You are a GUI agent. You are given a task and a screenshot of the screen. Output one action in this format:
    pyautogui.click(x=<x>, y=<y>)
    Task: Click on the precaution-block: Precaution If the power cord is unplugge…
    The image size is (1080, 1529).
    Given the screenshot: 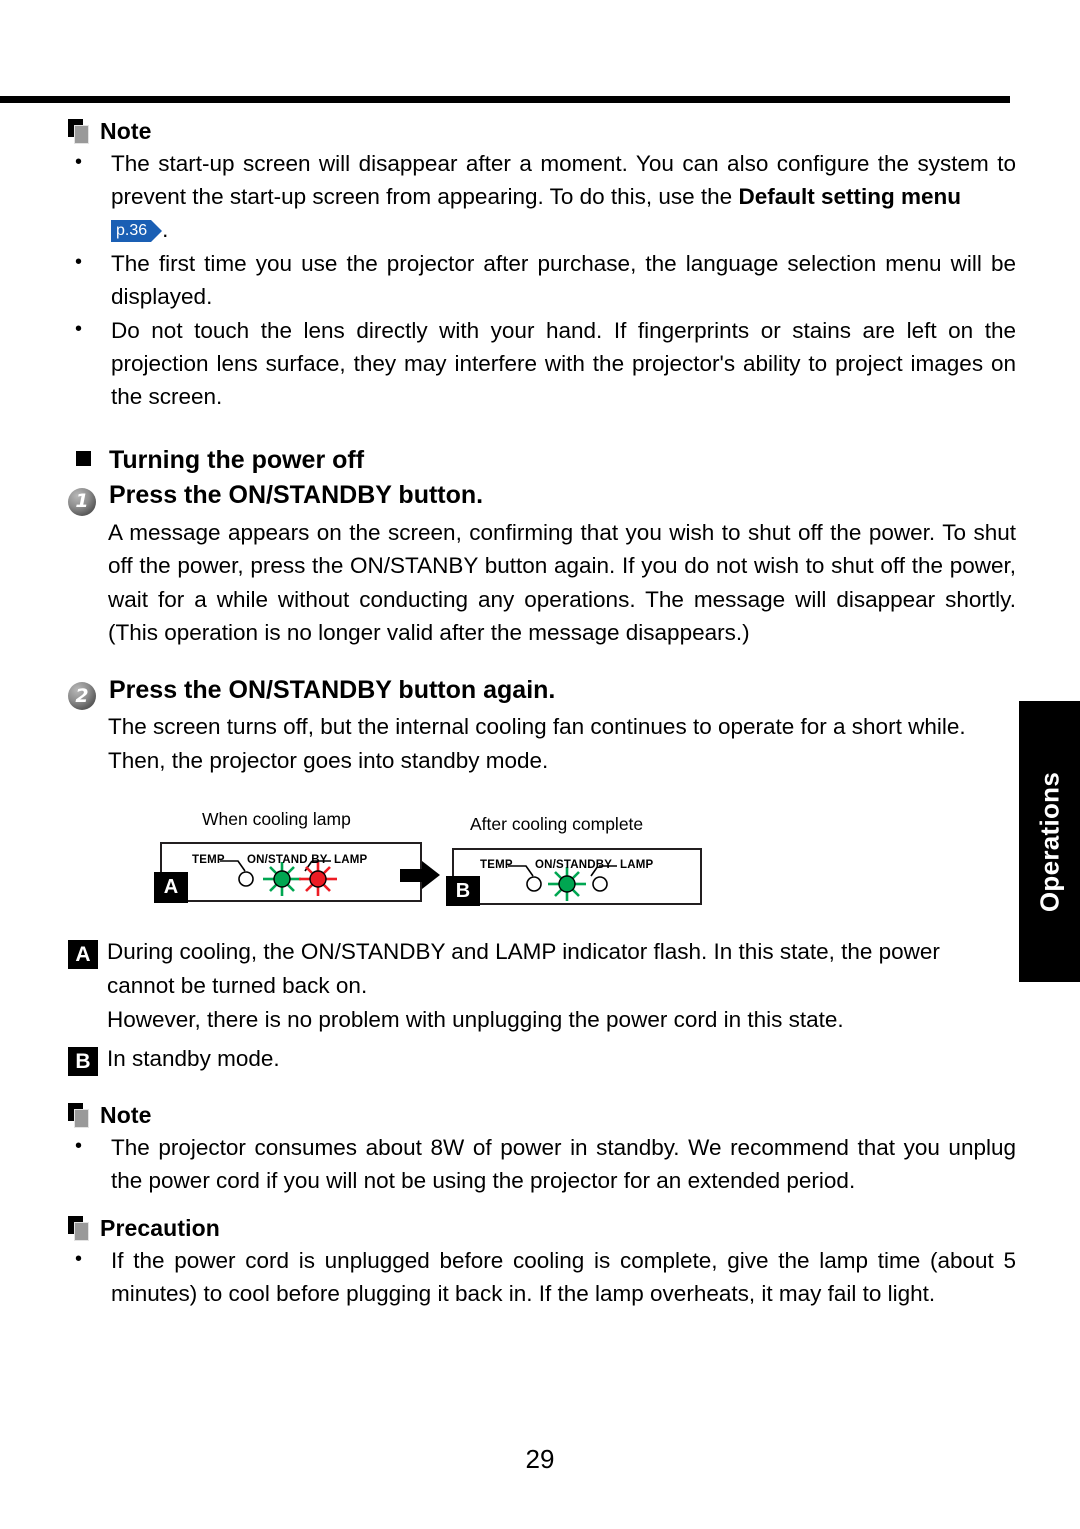 What is the action you would take?
    pyautogui.click(x=542, y=1262)
    